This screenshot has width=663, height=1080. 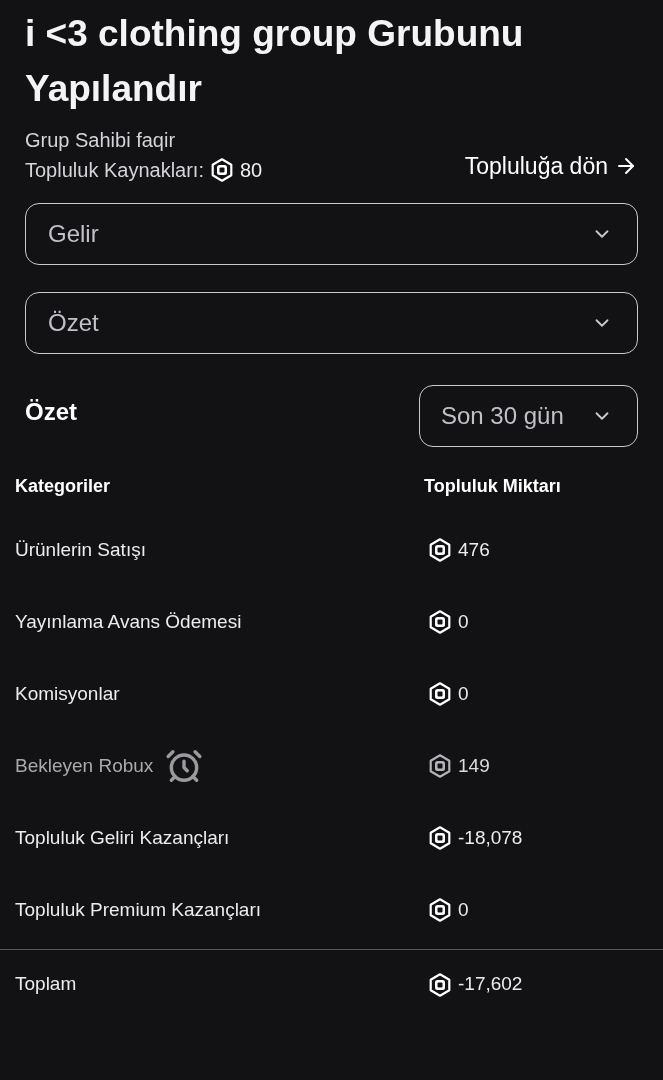 I want to click on dropdown-select: Son 30 gün, so click(x=528, y=416).